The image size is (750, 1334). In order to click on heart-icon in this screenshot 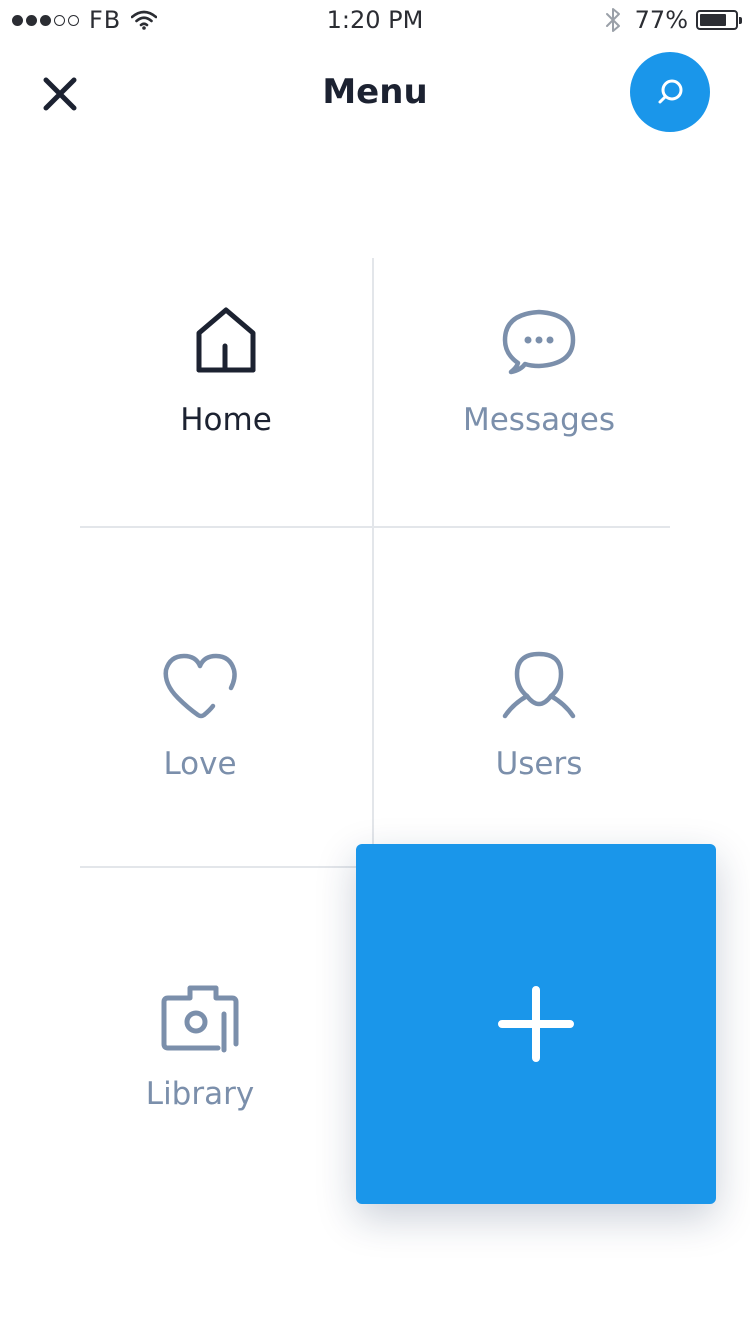, I will do `click(200, 686)`.